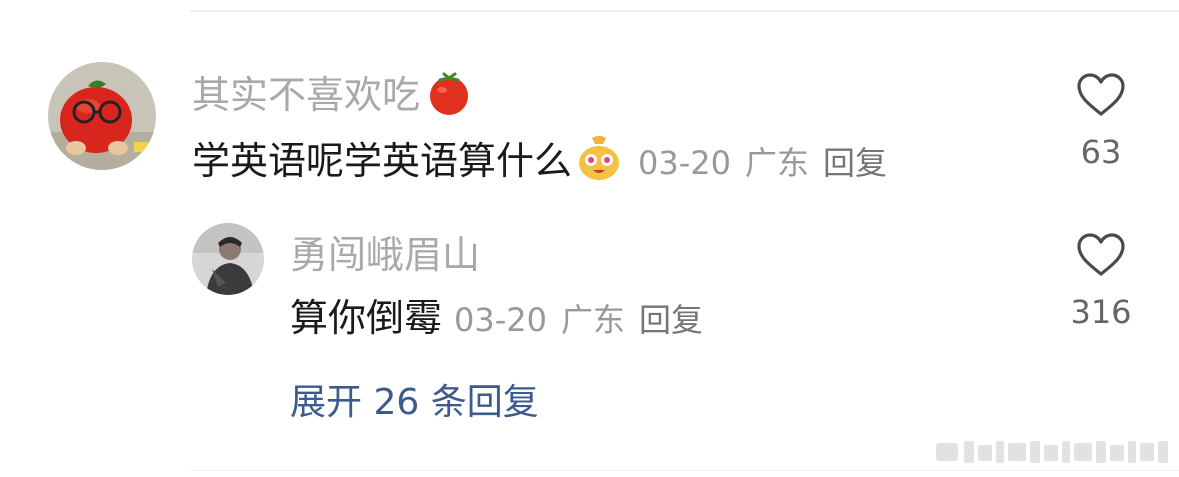  Describe the element at coordinates (684, 11) in the screenshot. I see `top-divider` at that location.